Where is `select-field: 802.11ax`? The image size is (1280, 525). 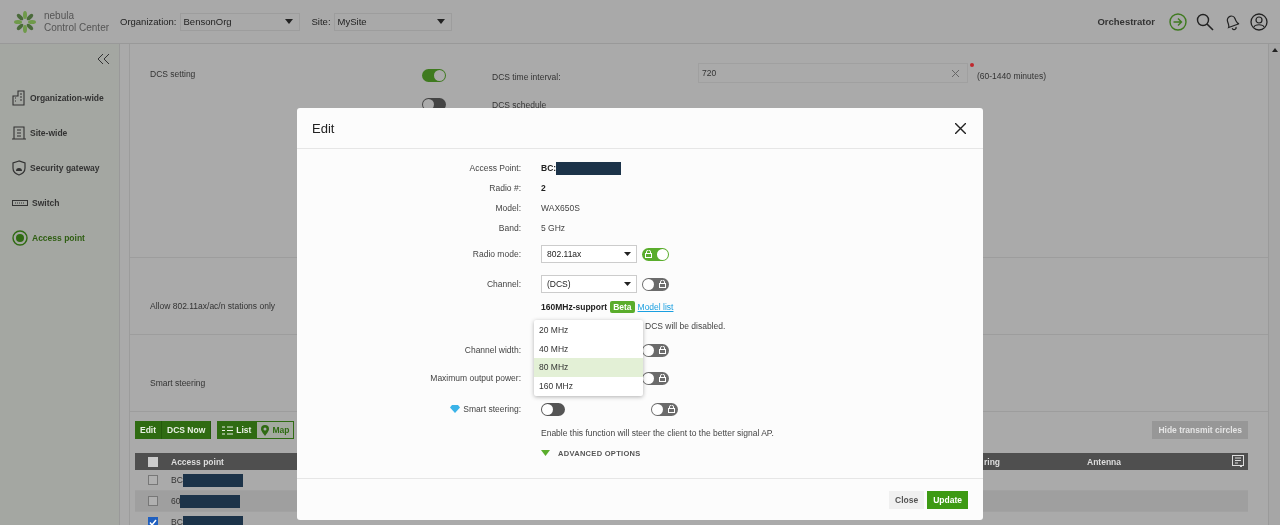 select-field: 802.11ax is located at coordinates (589, 254).